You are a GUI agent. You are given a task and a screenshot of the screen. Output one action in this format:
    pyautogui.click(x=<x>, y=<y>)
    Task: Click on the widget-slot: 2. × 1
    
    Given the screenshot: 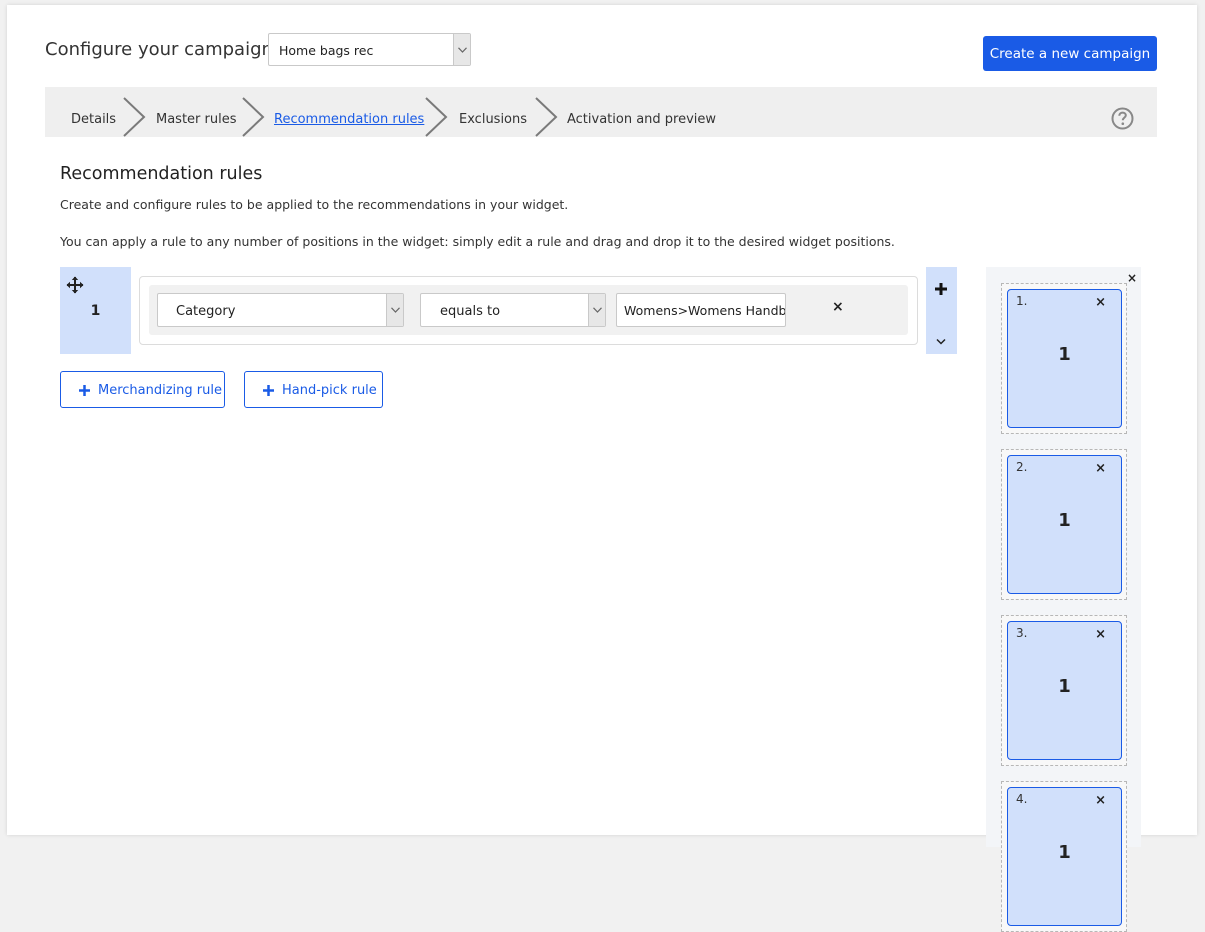 What is the action you would take?
    pyautogui.click(x=1064, y=524)
    